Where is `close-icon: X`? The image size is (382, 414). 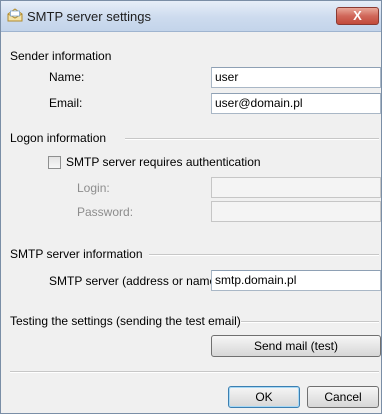 close-icon: X is located at coordinates (357, 15).